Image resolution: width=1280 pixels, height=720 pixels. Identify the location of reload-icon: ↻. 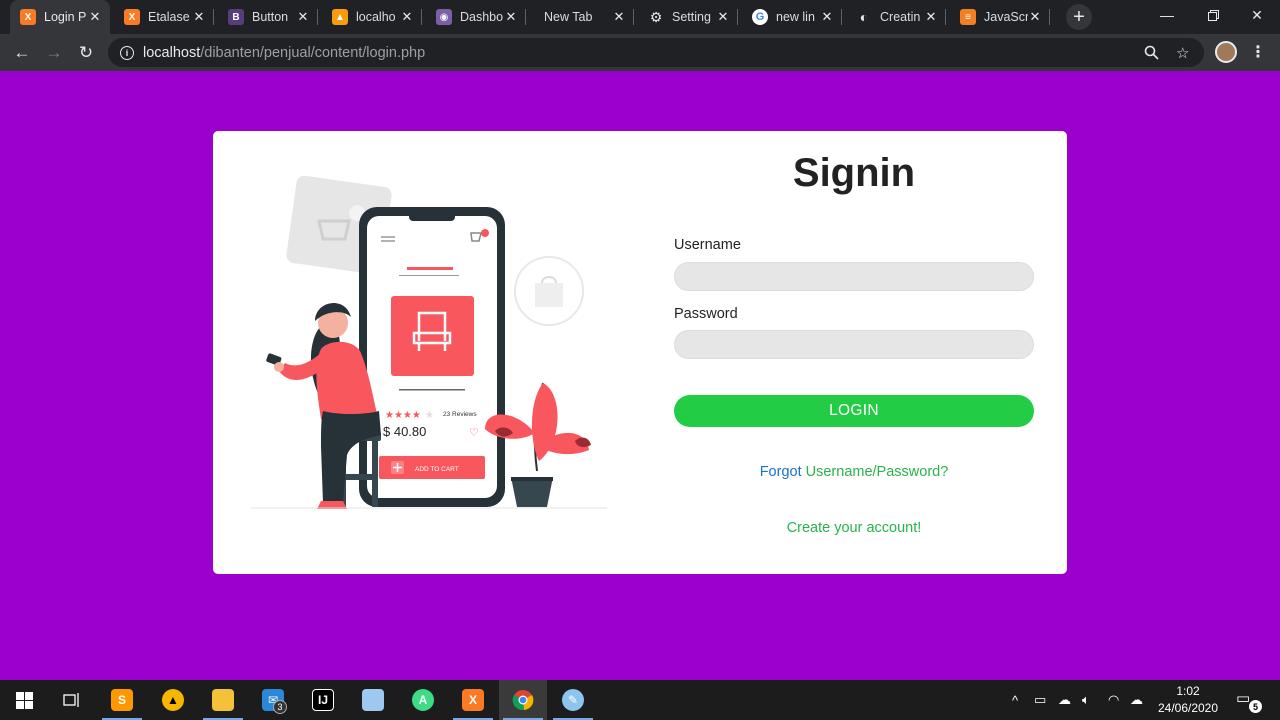
(86, 52).